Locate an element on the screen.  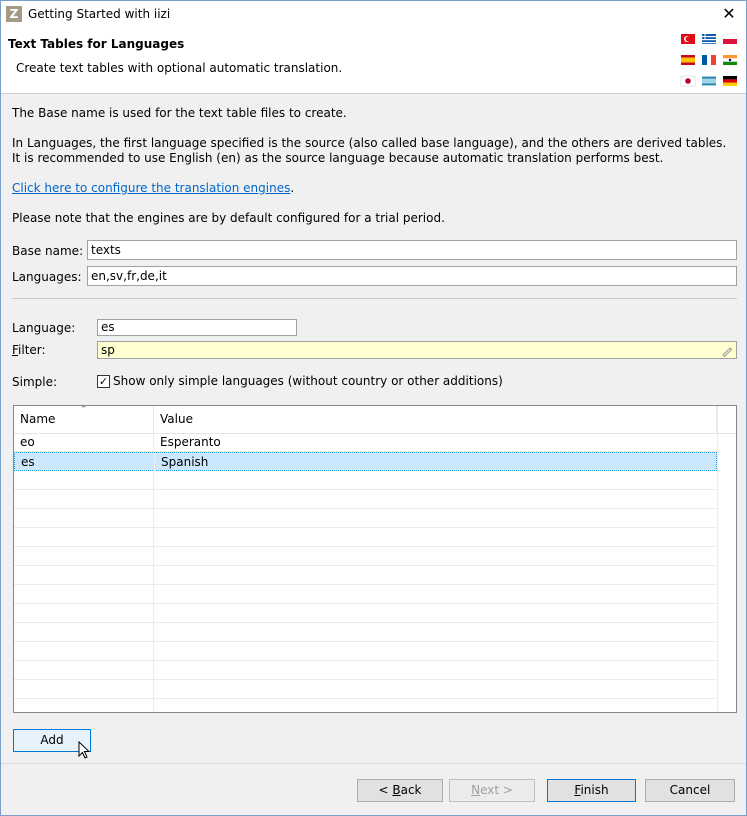
row-value-cell: Esperanto is located at coordinates (190, 442).